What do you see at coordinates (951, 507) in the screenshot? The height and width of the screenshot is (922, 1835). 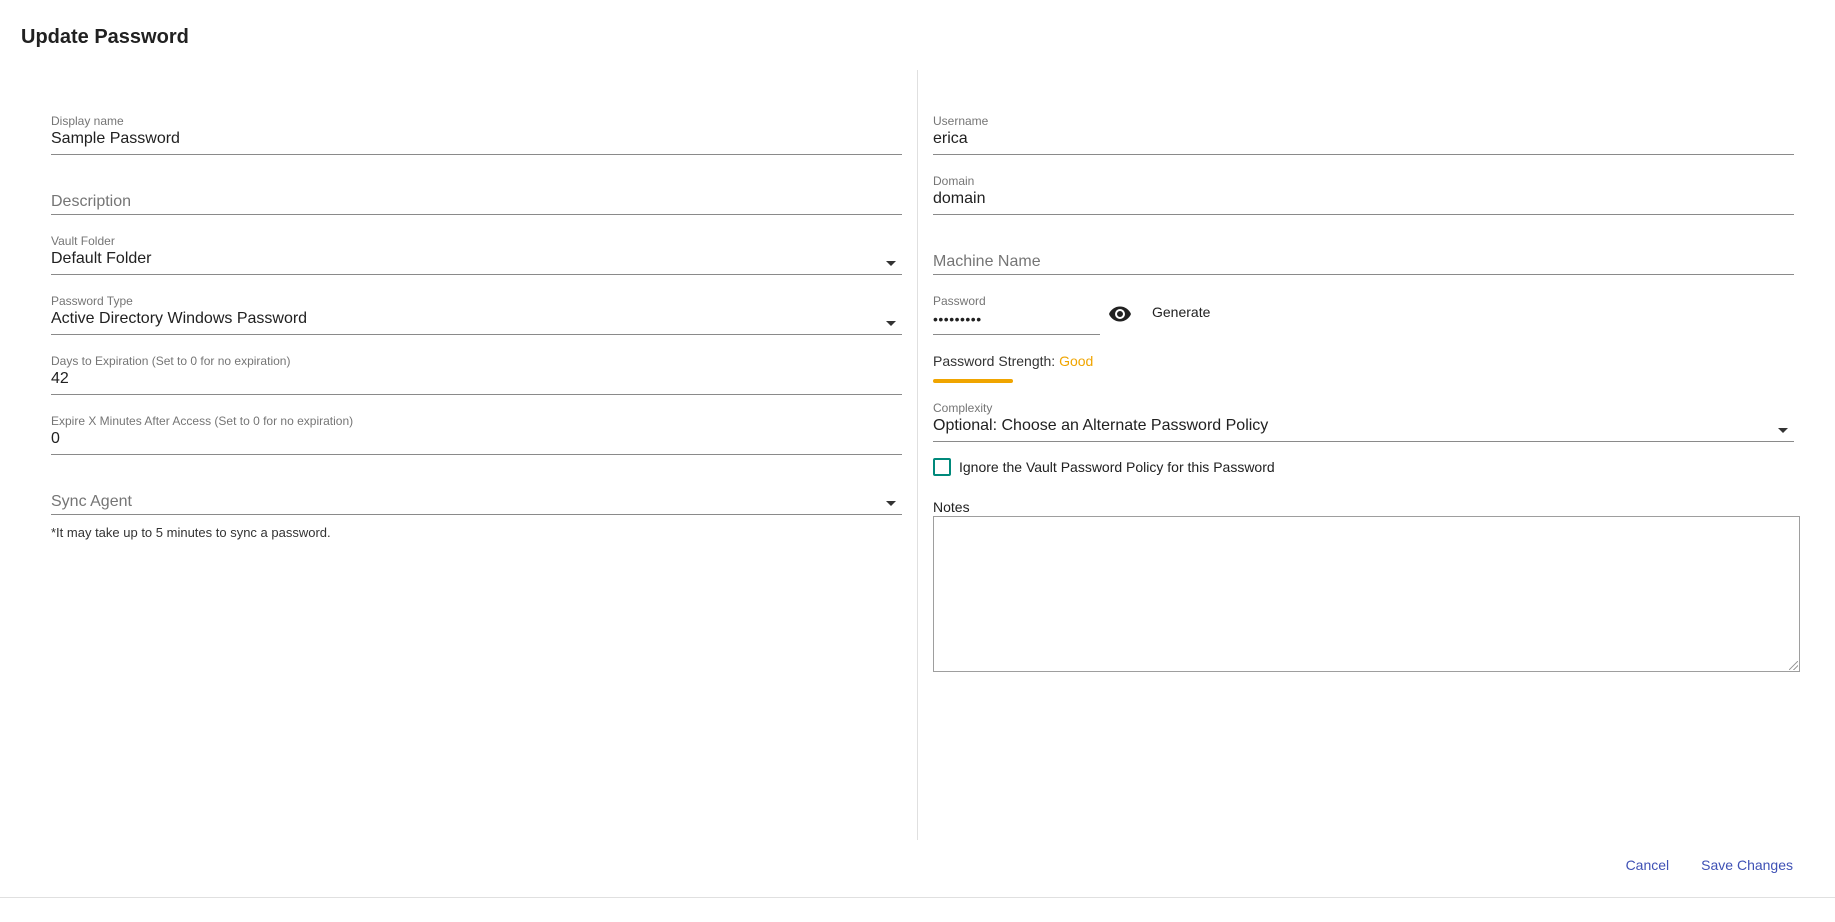 I see `notes-label: Notes` at bounding box center [951, 507].